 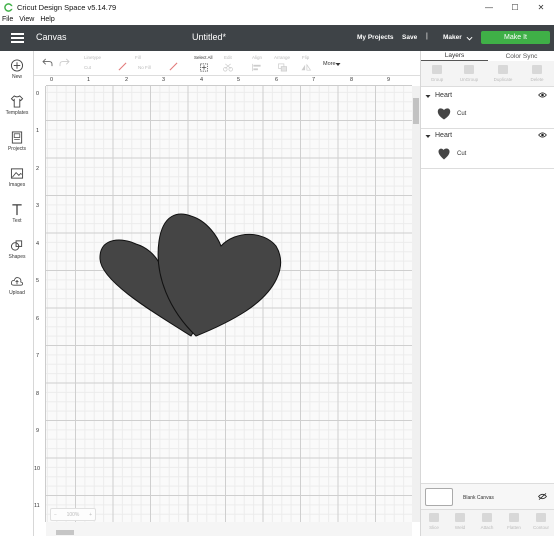 What do you see at coordinates (138, 57) in the screenshot?
I see `fill-label: Fill` at bounding box center [138, 57].